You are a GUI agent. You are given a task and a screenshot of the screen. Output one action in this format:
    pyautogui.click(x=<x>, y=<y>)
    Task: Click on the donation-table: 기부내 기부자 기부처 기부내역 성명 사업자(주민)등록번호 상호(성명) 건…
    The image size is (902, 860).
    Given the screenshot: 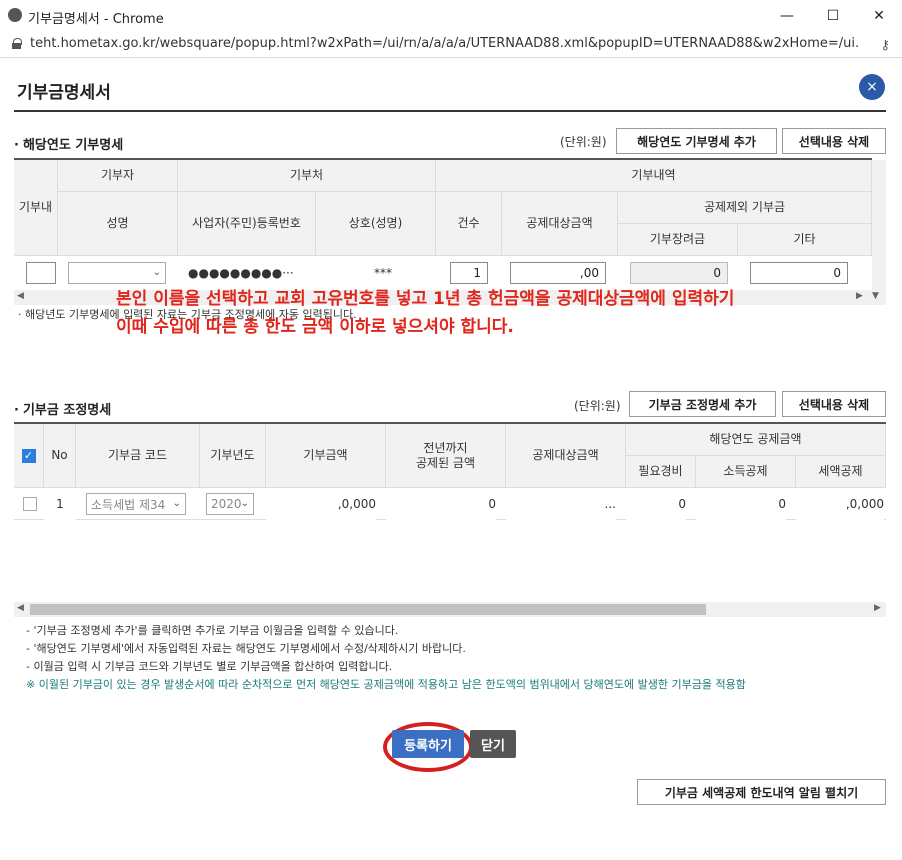 What is the action you would take?
    pyautogui.click(x=443, y=223)
    